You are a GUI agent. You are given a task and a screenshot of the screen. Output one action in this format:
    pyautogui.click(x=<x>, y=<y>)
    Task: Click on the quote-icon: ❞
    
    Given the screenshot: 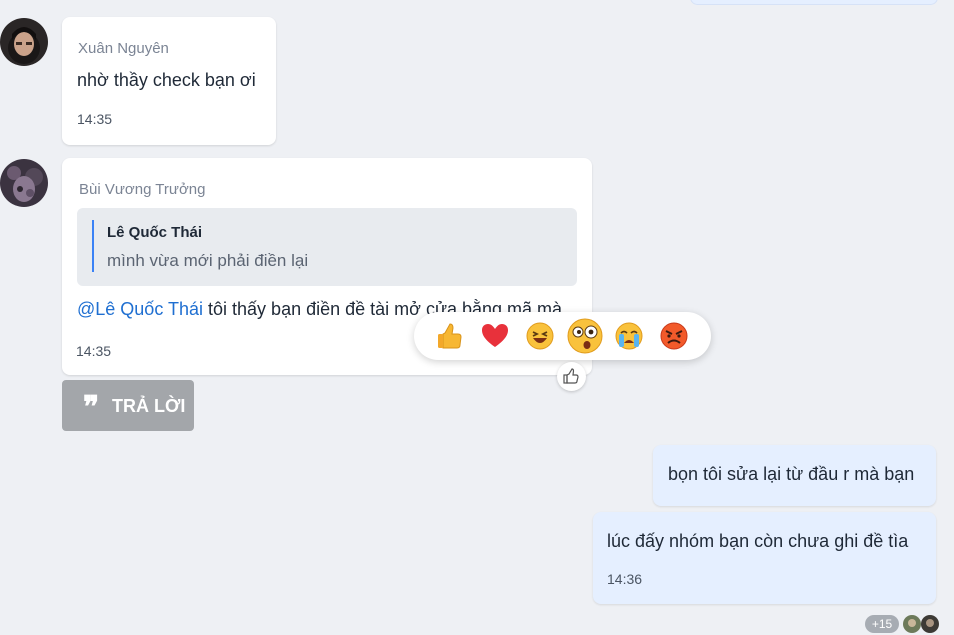 What is the action you would take?
    pyautogui.click(x=91, y=407)
    